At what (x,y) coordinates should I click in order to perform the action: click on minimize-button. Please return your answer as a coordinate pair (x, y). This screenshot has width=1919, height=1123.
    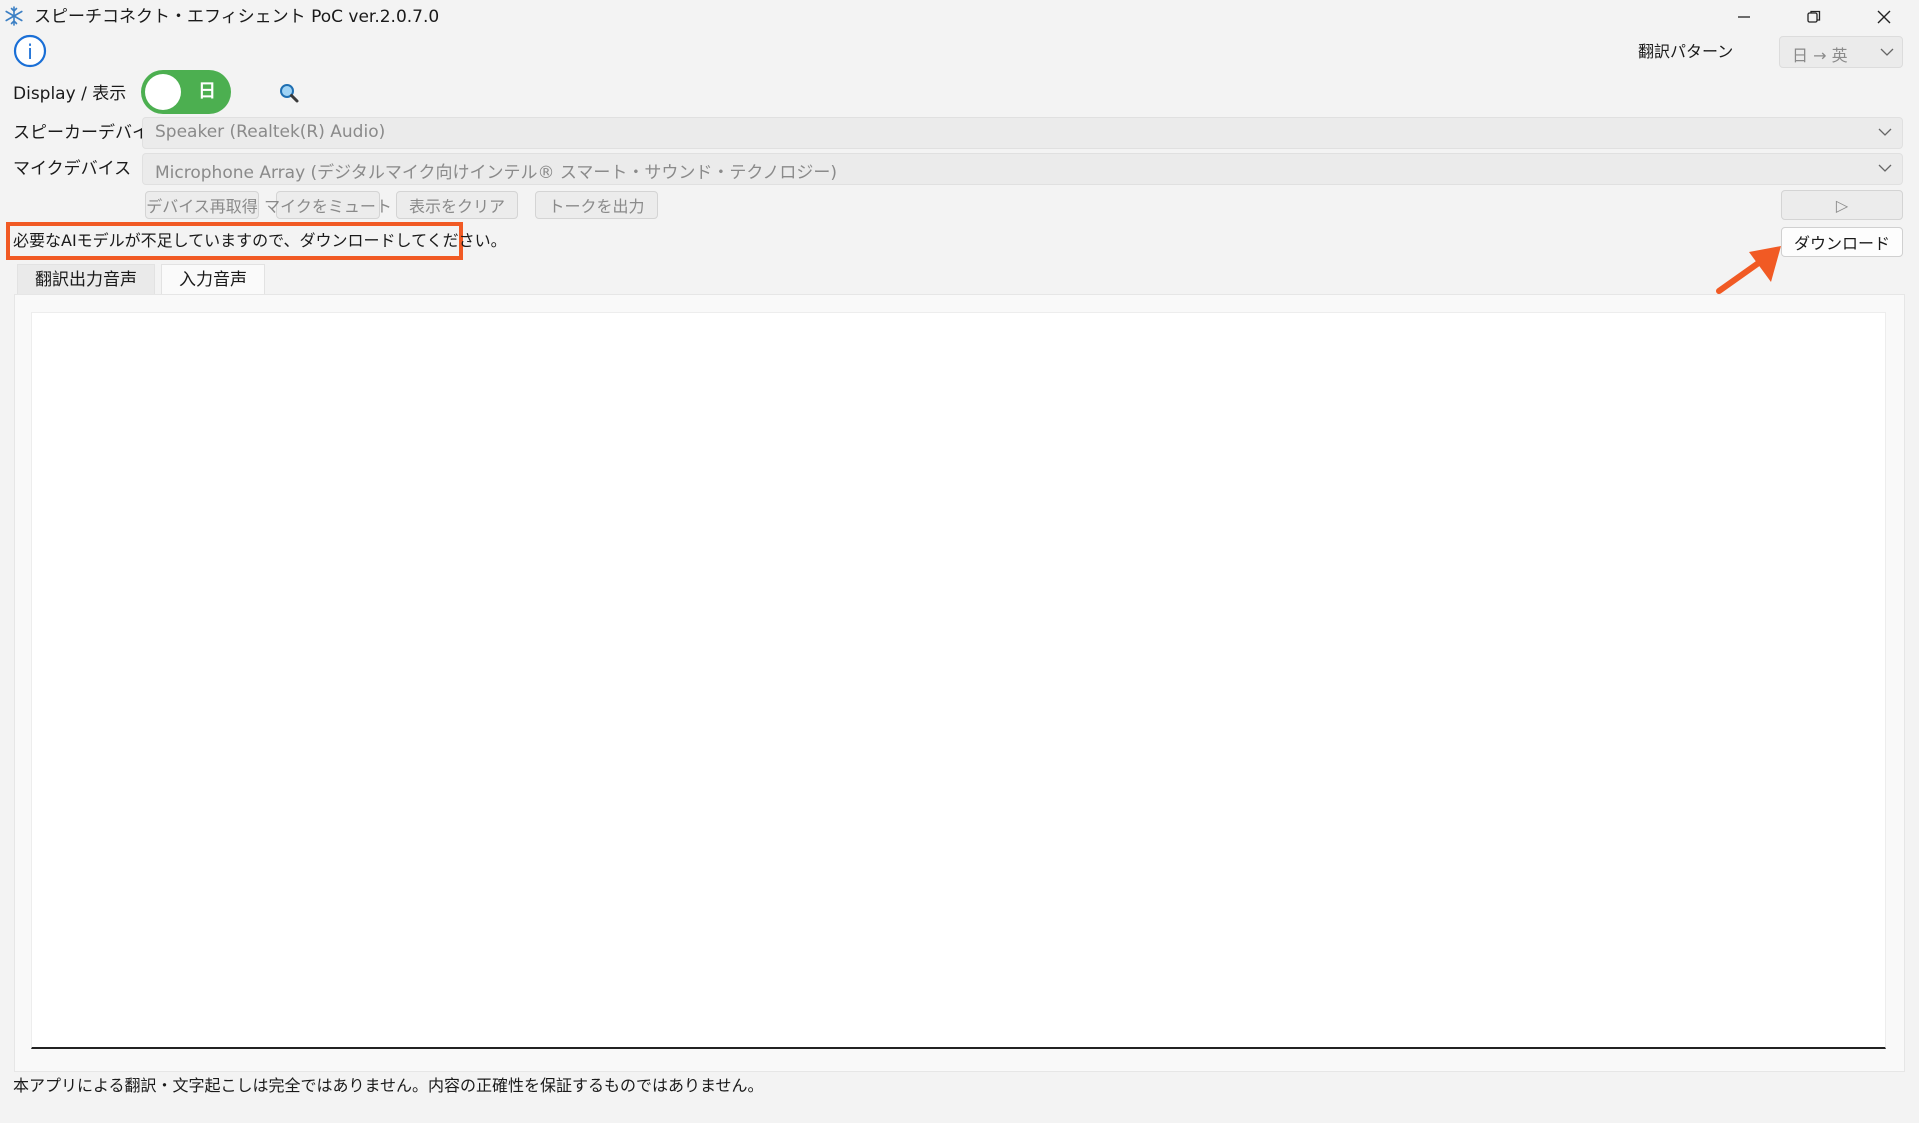
    Looking at the image, I should click on (1744, 17).